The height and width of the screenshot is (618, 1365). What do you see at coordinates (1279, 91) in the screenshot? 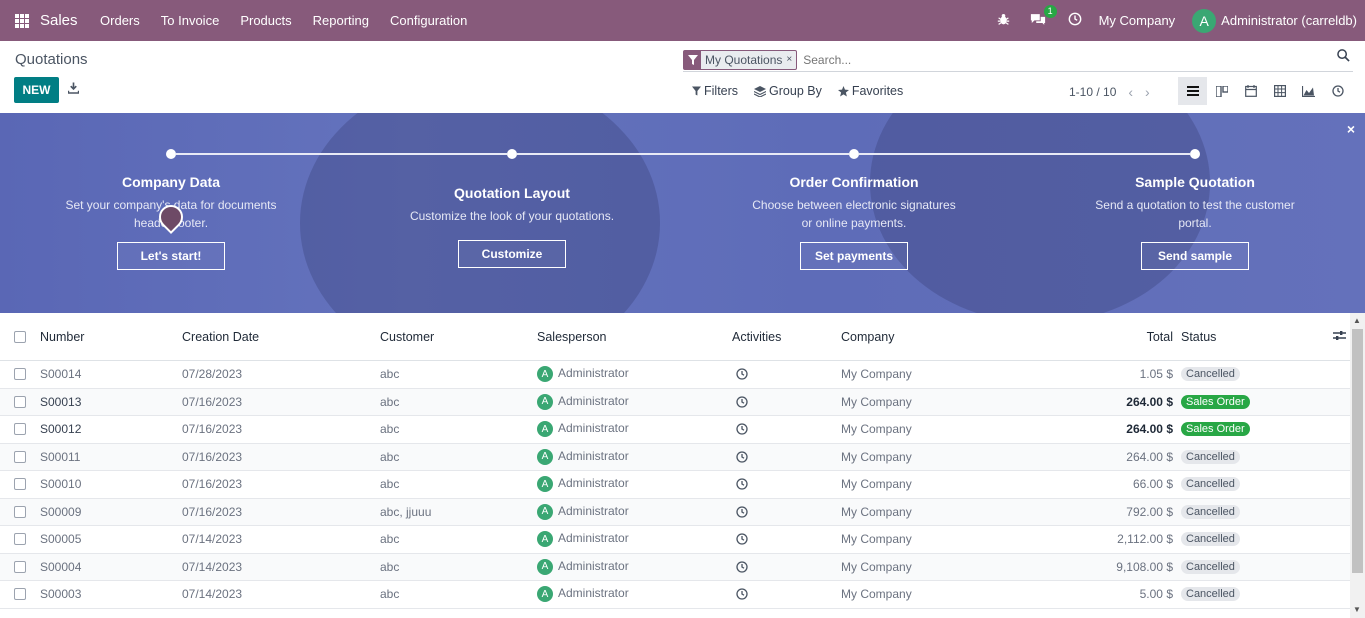
I see `pivot-view-icon` at bounding box center [1279, 91].